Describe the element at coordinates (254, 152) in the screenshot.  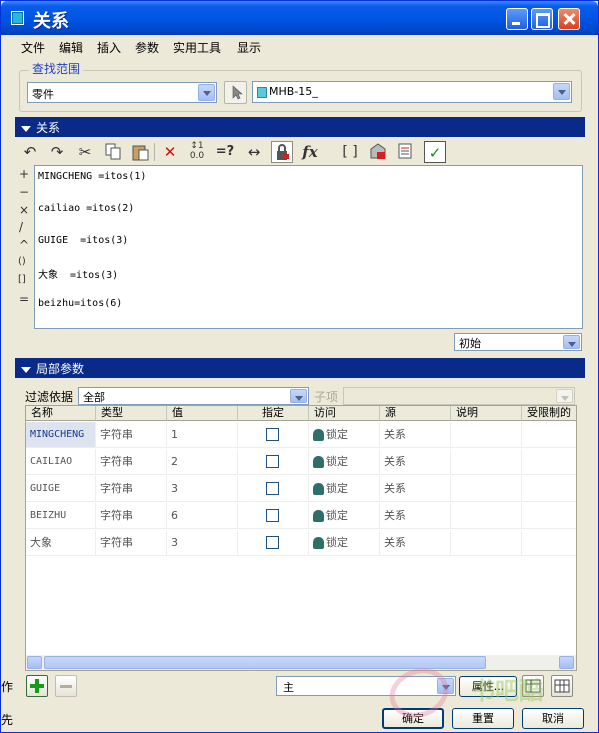
I see `dimension-icon: ↔` at that location.